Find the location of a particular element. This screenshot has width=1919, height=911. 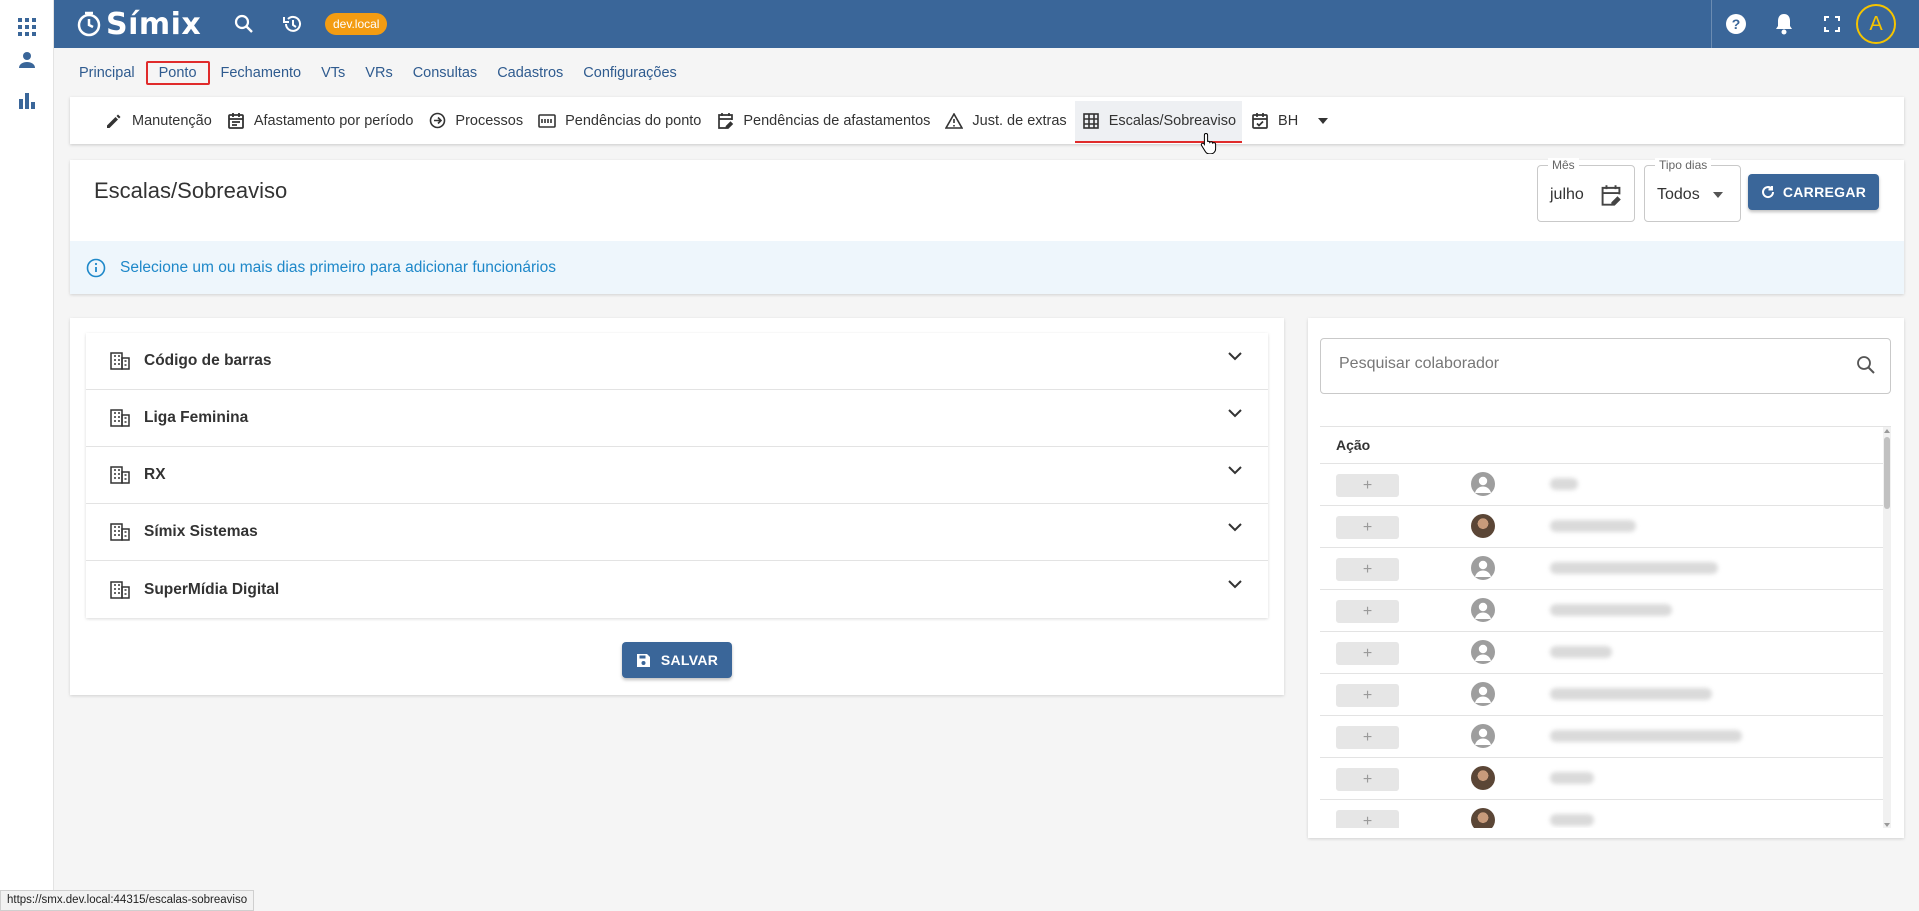

subnav-label: Processos is located at coordinates (489, 120).